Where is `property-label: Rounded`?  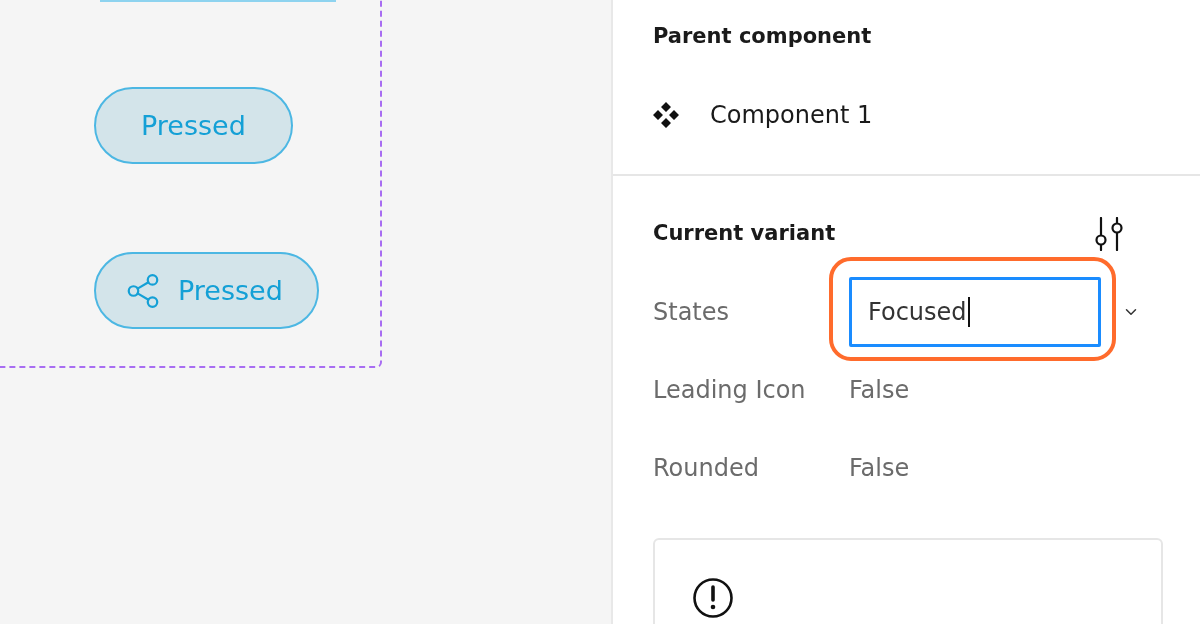
property-label: Rounded is located at coordinates (706, 468).